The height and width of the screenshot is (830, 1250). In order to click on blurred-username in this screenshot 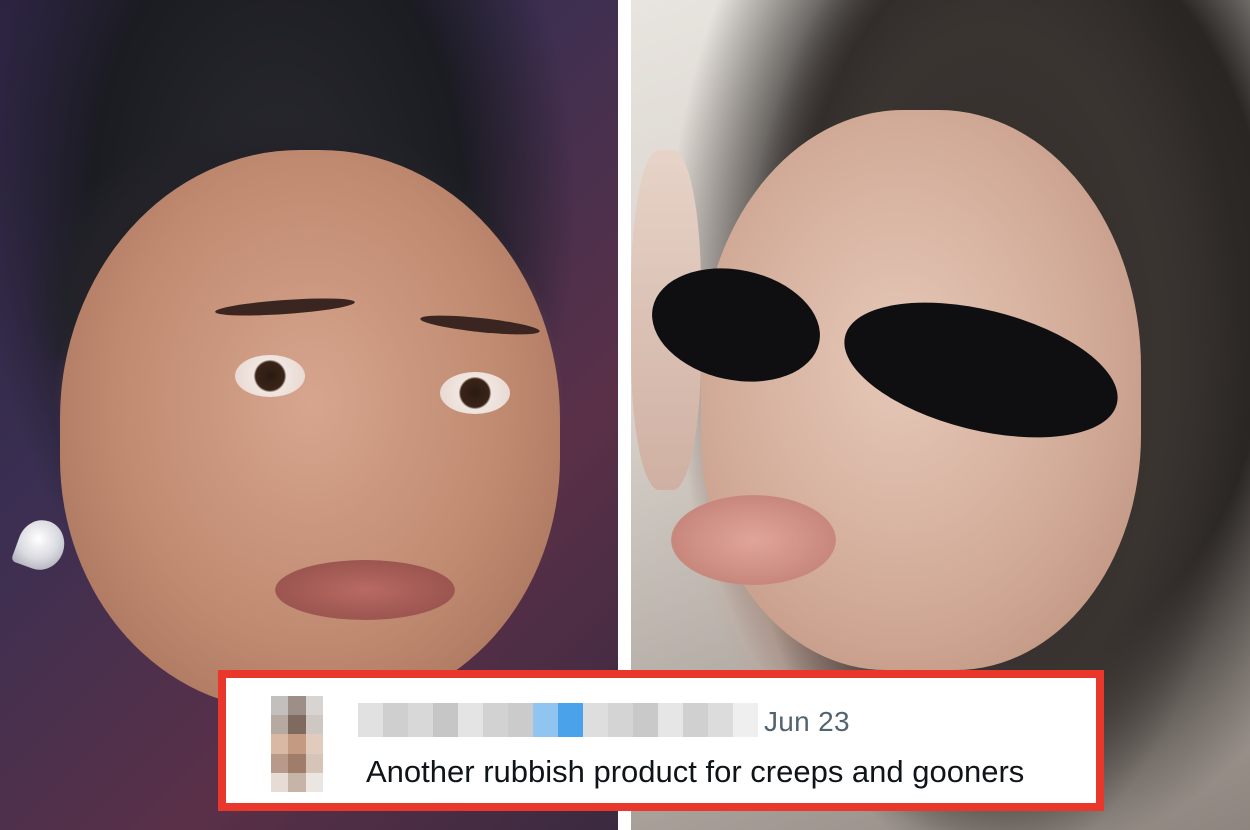, I will do `click(558, 720)`.